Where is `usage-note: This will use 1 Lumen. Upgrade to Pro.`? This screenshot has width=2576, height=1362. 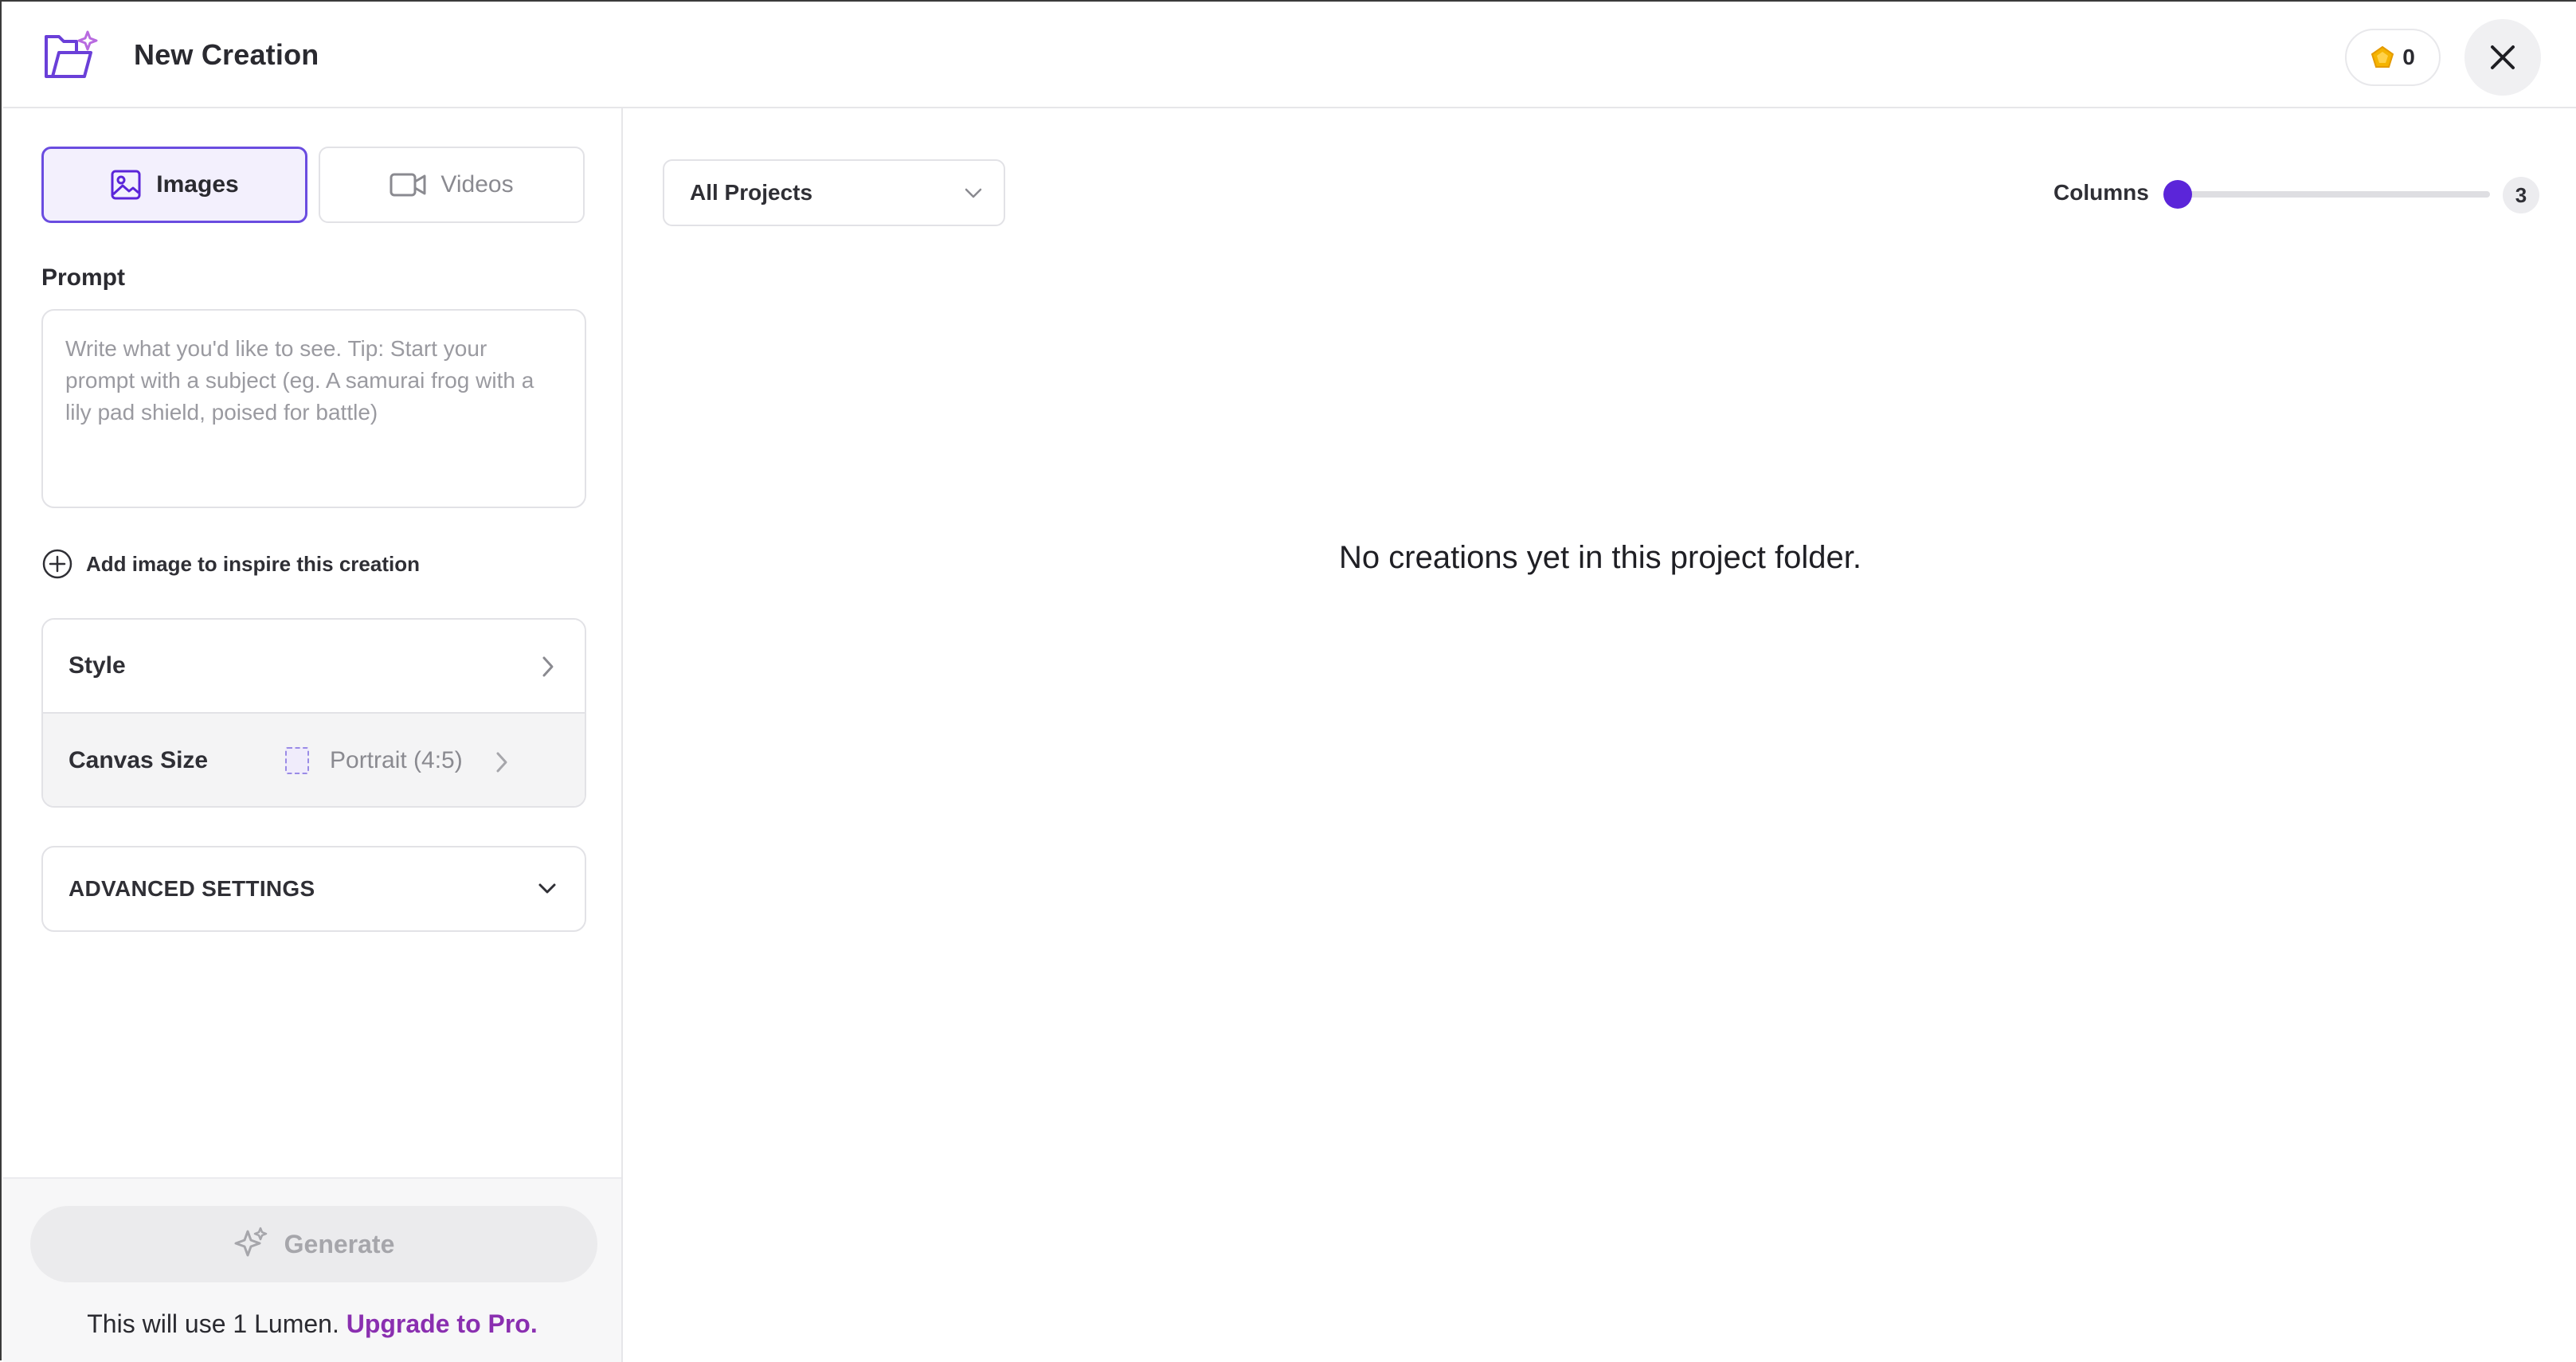 usage-note: This will use 1 Lumen. Upgrade to Pro. is located at coordinates (312, 1324).